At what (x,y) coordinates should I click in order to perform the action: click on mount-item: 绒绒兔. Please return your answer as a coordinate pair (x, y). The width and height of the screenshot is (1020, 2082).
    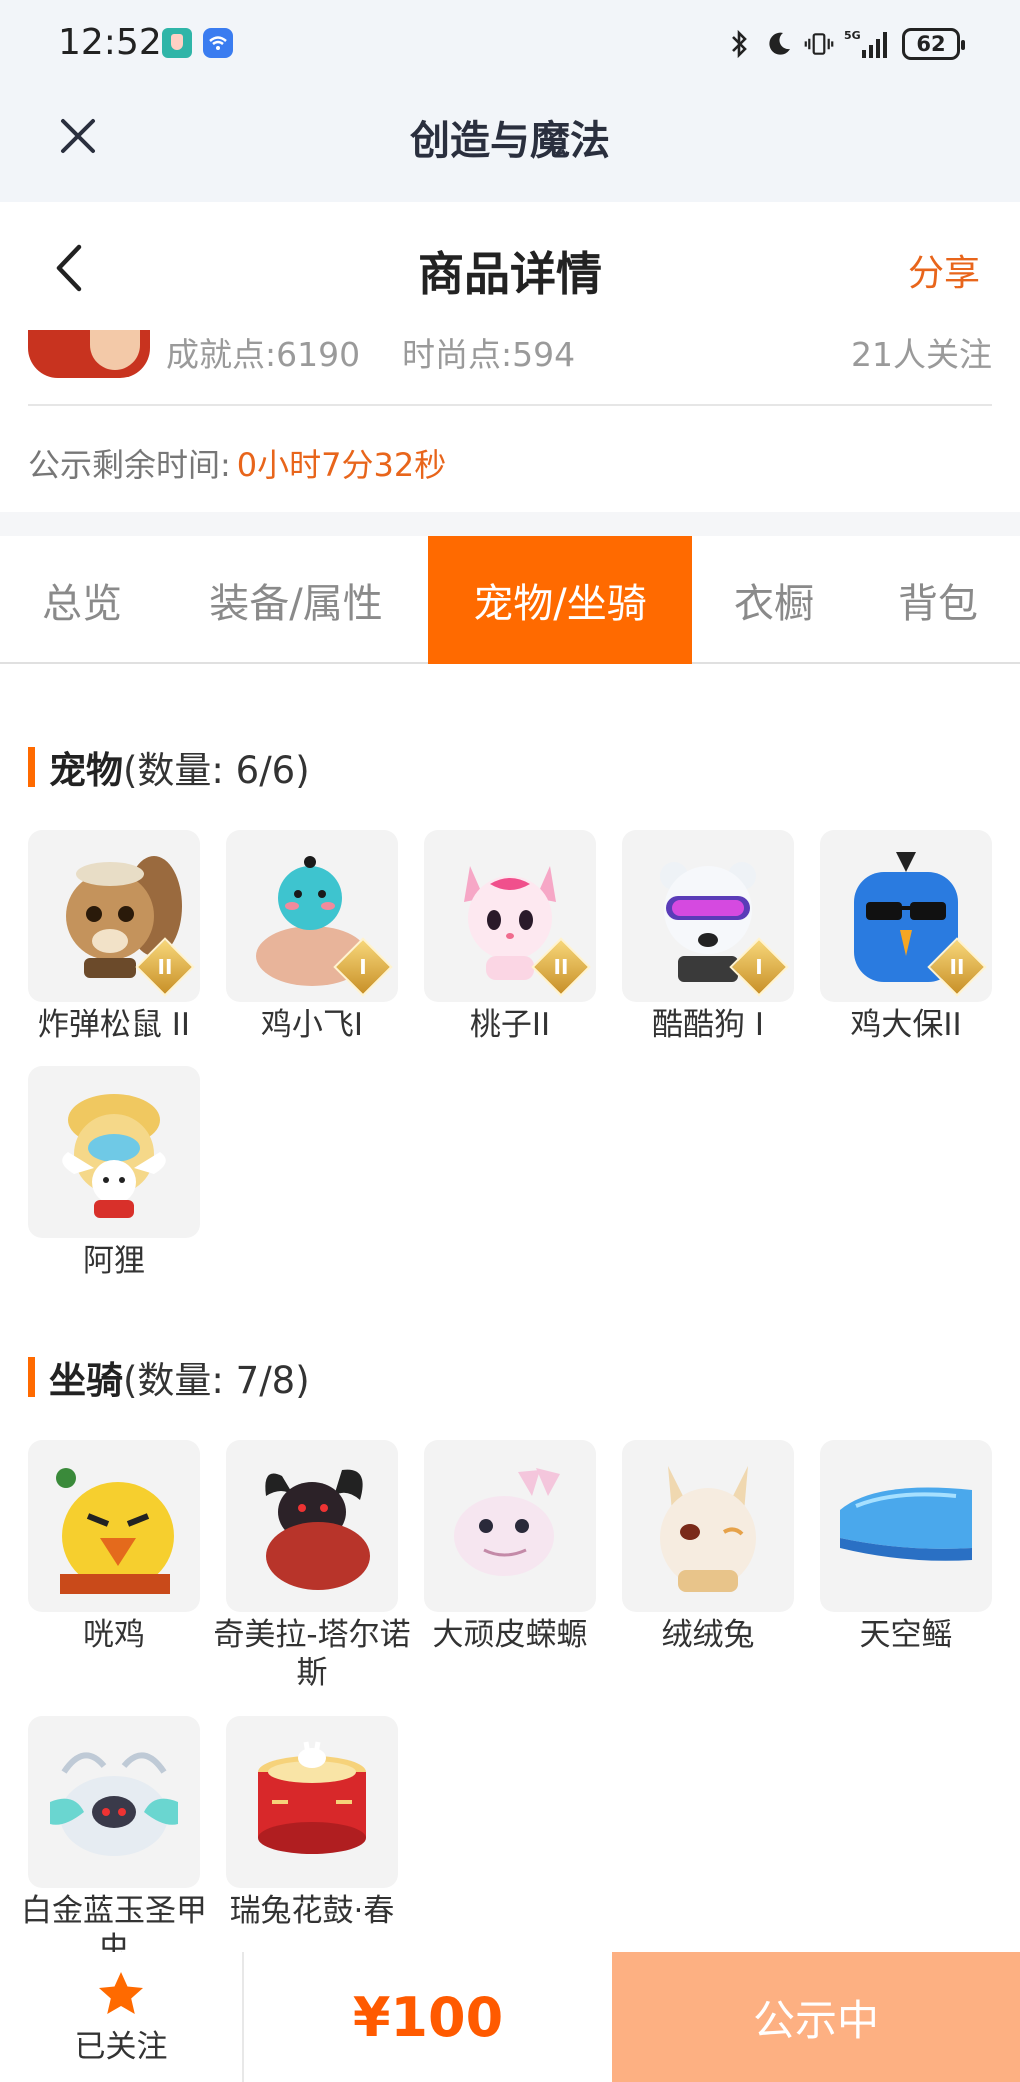
    Looking at the image, I should click on (708, 1547).